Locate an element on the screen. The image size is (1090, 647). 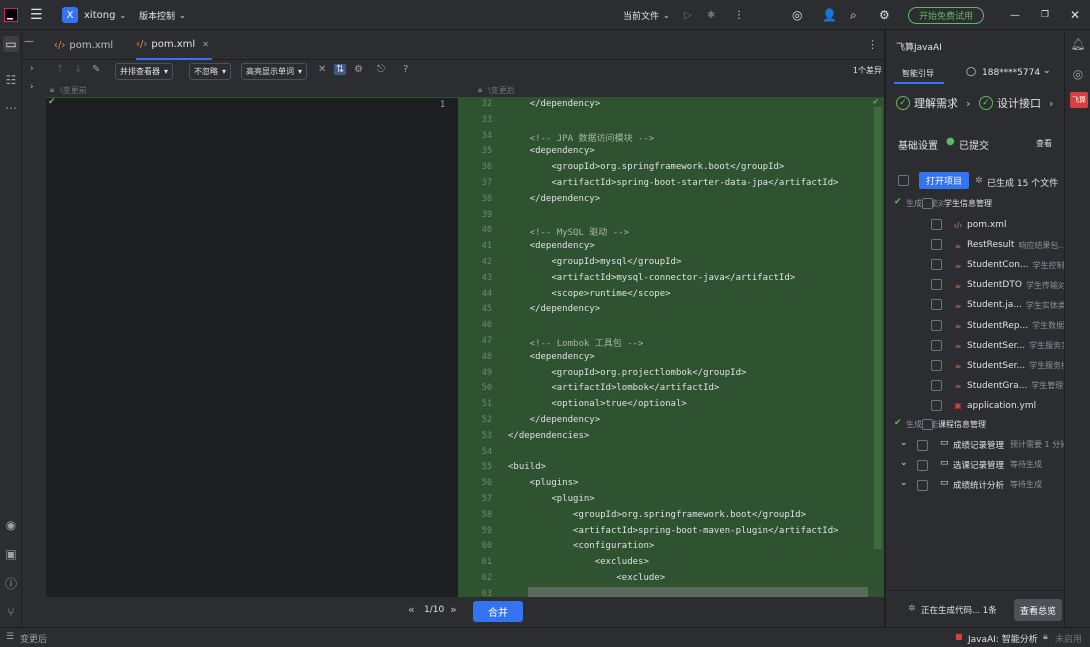
ignore-dropdown: 不忽略 ▾ is located at coordinates (210, 71).